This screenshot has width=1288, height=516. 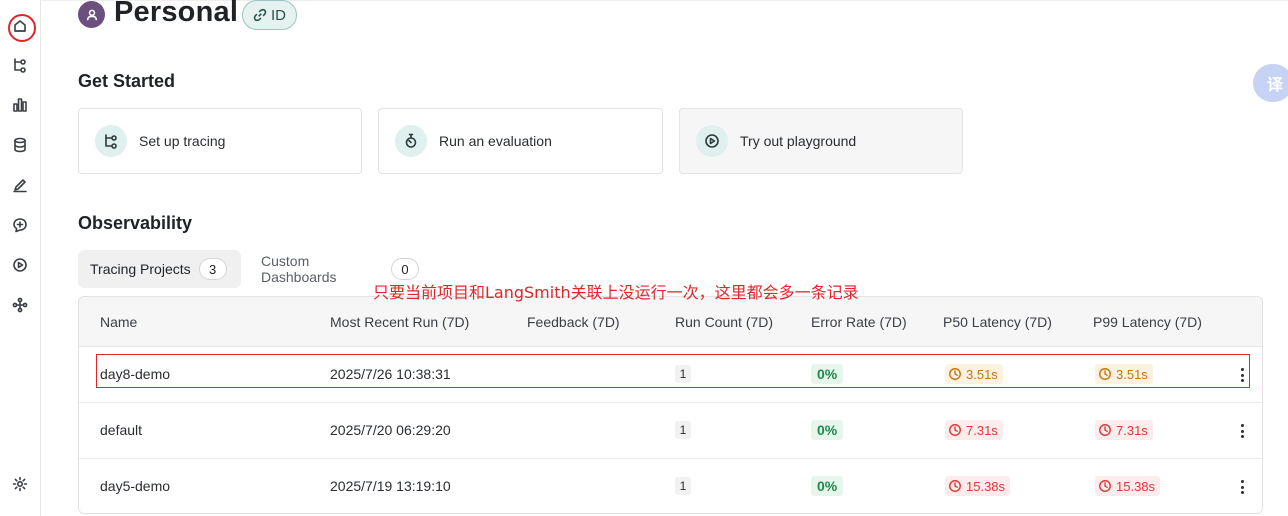 I want to click on column-header-run-count: Run Count (7D), so click(x=724, y=322).